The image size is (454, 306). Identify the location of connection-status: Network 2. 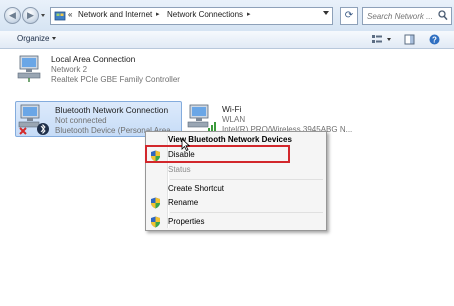
(69, 69).